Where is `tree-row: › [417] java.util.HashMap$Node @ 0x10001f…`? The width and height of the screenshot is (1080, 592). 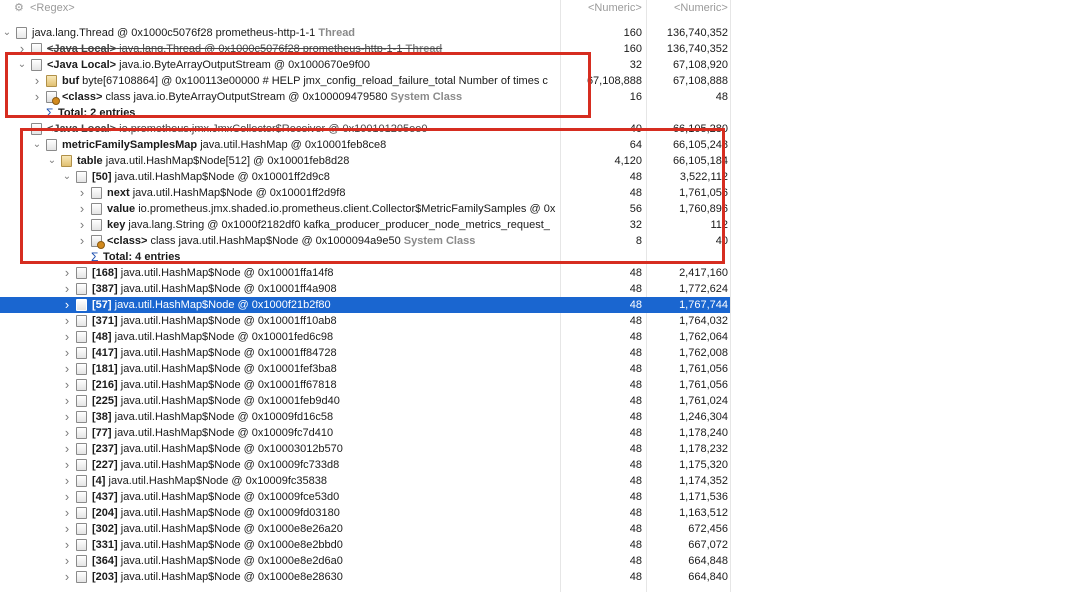
tree-row: › [417] java.util.HashMap$Node @ 0x10001f… is located at coordinates (365, 353).